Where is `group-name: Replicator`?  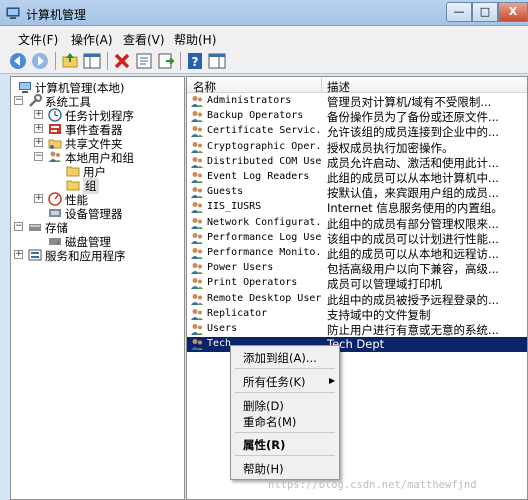 group-name: Replicator is located at coordinates (237, 313).